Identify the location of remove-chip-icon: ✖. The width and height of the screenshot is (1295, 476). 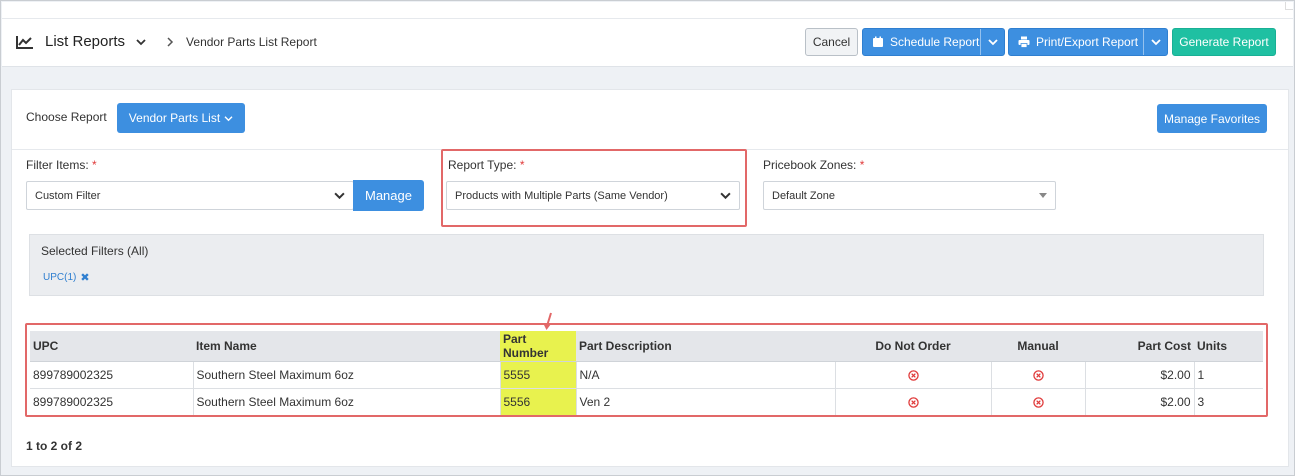
(84, 277).